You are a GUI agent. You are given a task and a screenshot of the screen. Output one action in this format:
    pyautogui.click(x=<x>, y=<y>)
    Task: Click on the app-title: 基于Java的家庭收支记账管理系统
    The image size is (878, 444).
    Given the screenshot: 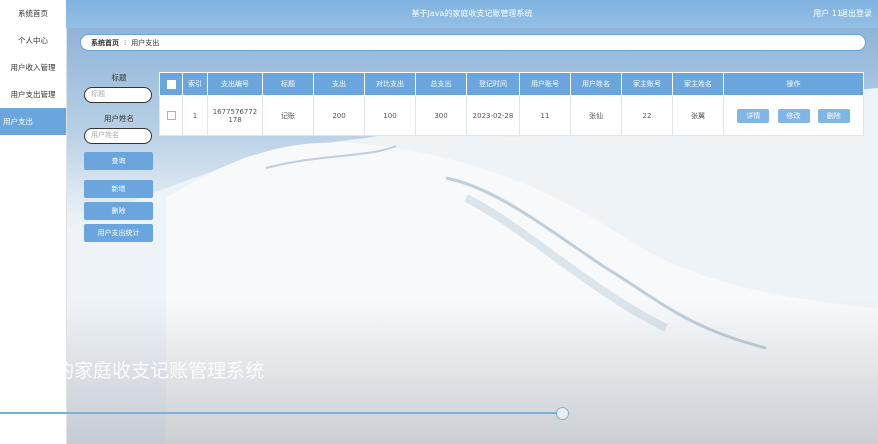 What is the action you would take?
    pyautogui.click(x=472, y=13)
    